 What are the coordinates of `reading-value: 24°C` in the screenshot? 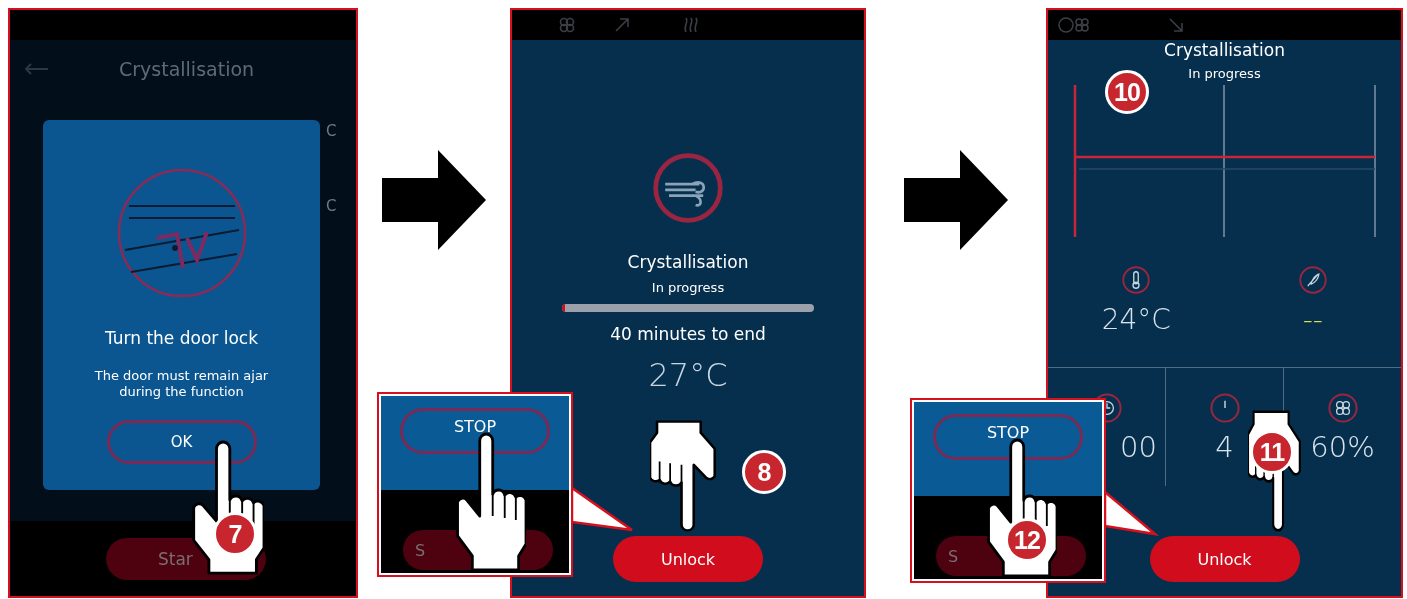 It's located at (1136, 319).